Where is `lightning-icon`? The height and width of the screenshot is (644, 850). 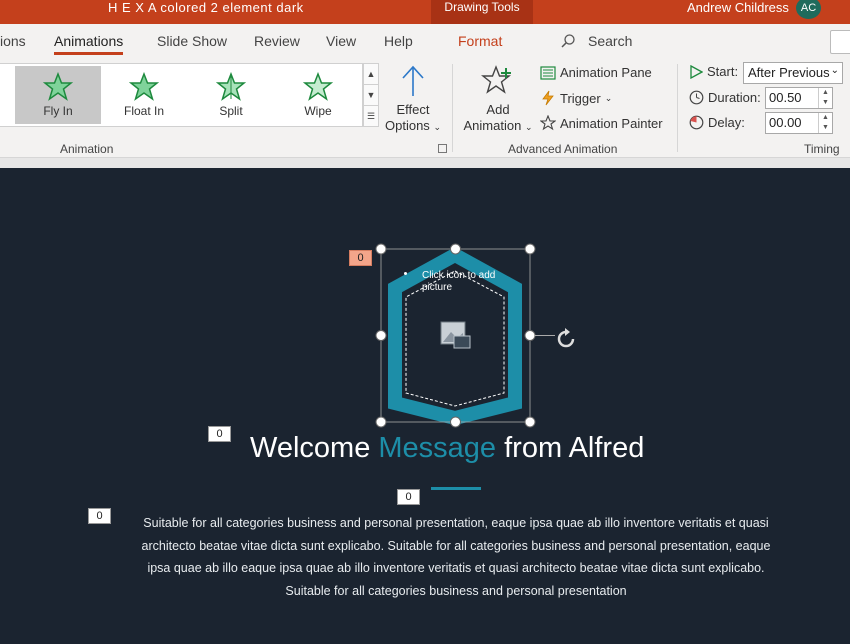 lightning-icon is located at coordinates (548, 98).